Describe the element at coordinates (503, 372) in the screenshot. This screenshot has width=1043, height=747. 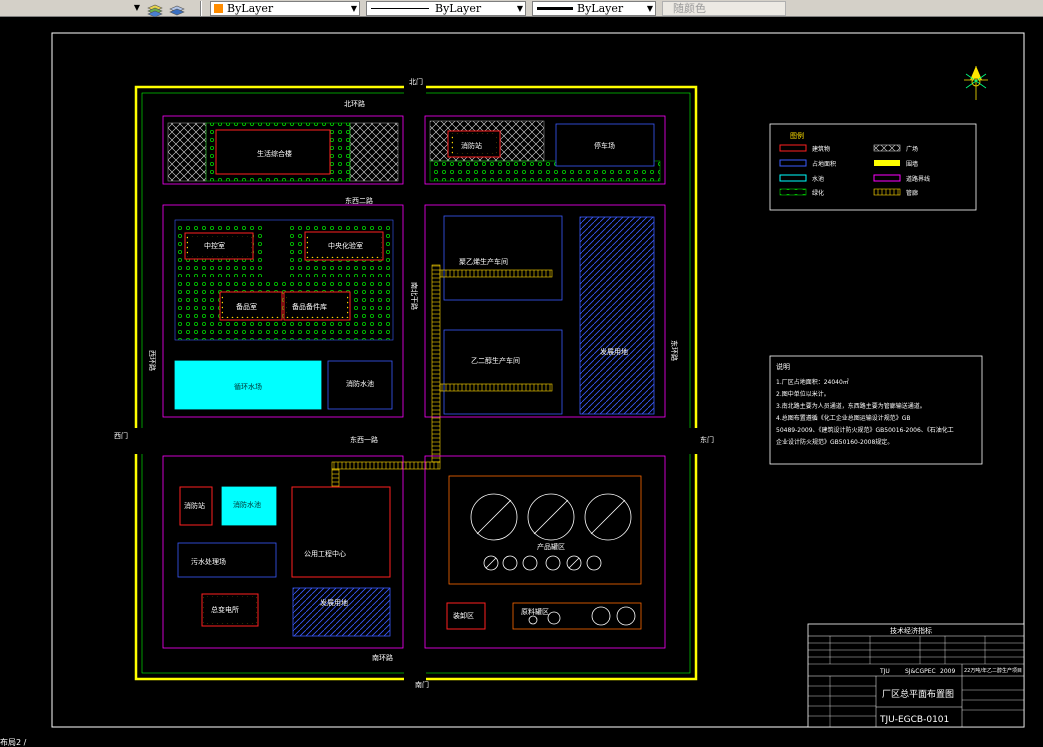
I see `building-prod2` at that location.